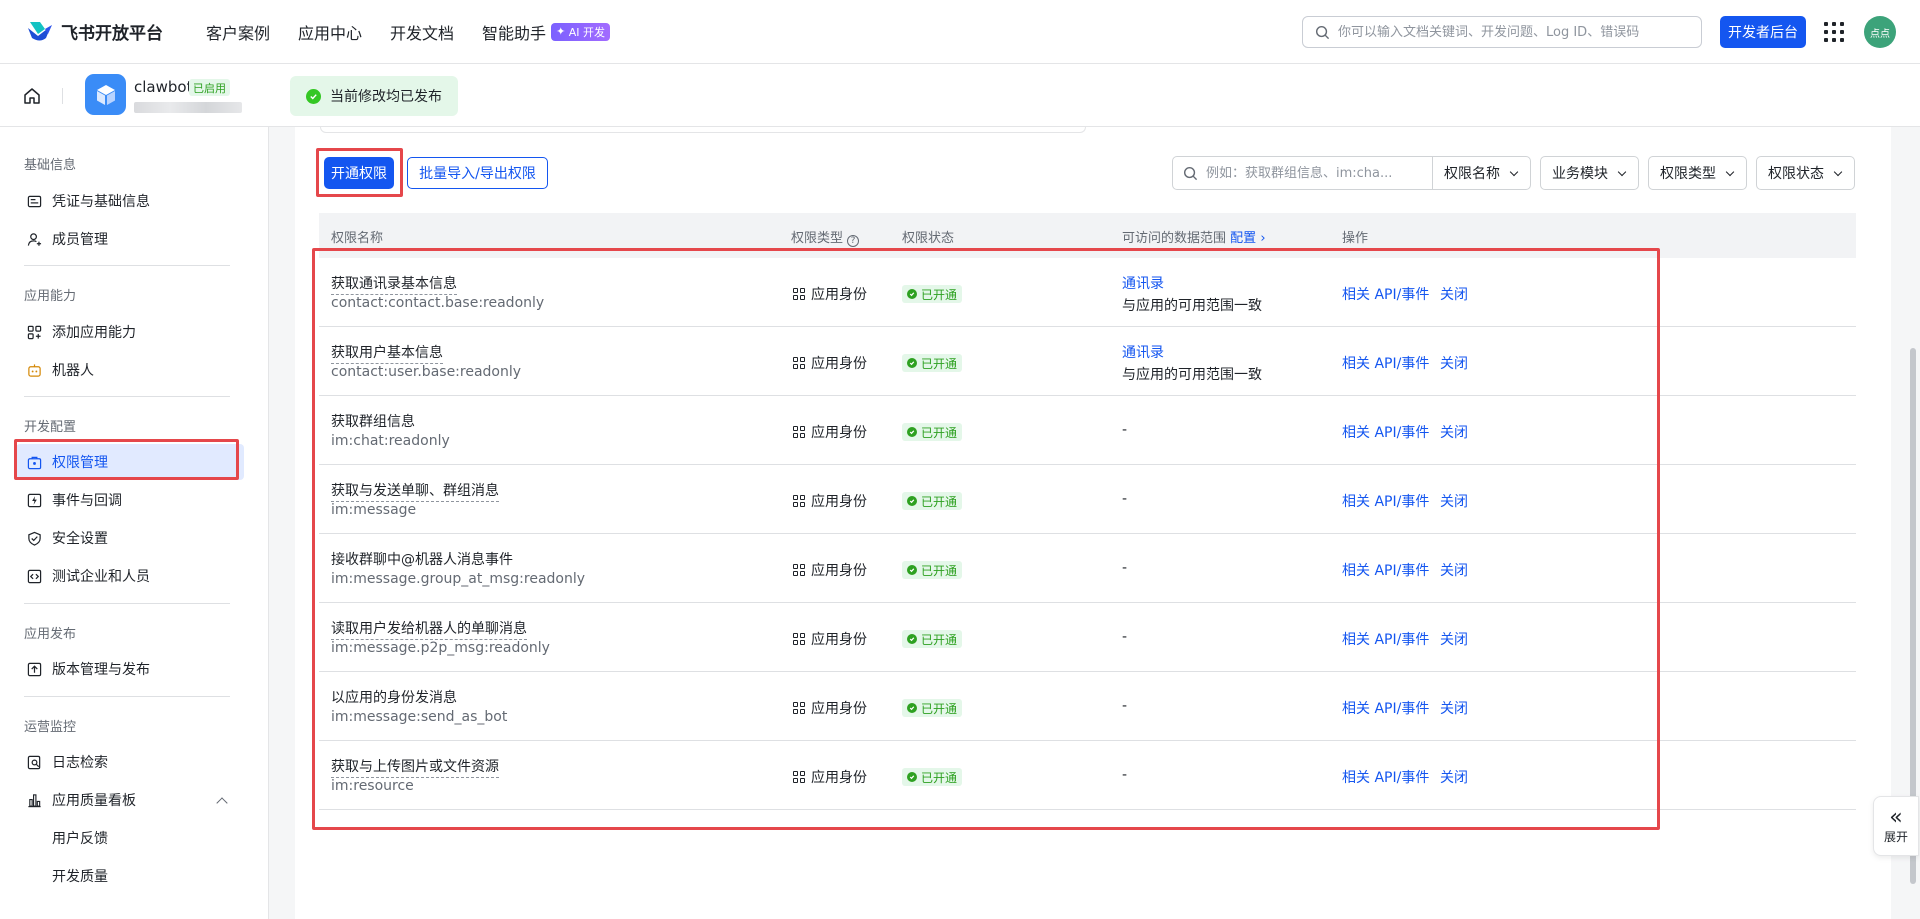  I want to click on ai-badge-label: AI 开发, so click(587, 32).